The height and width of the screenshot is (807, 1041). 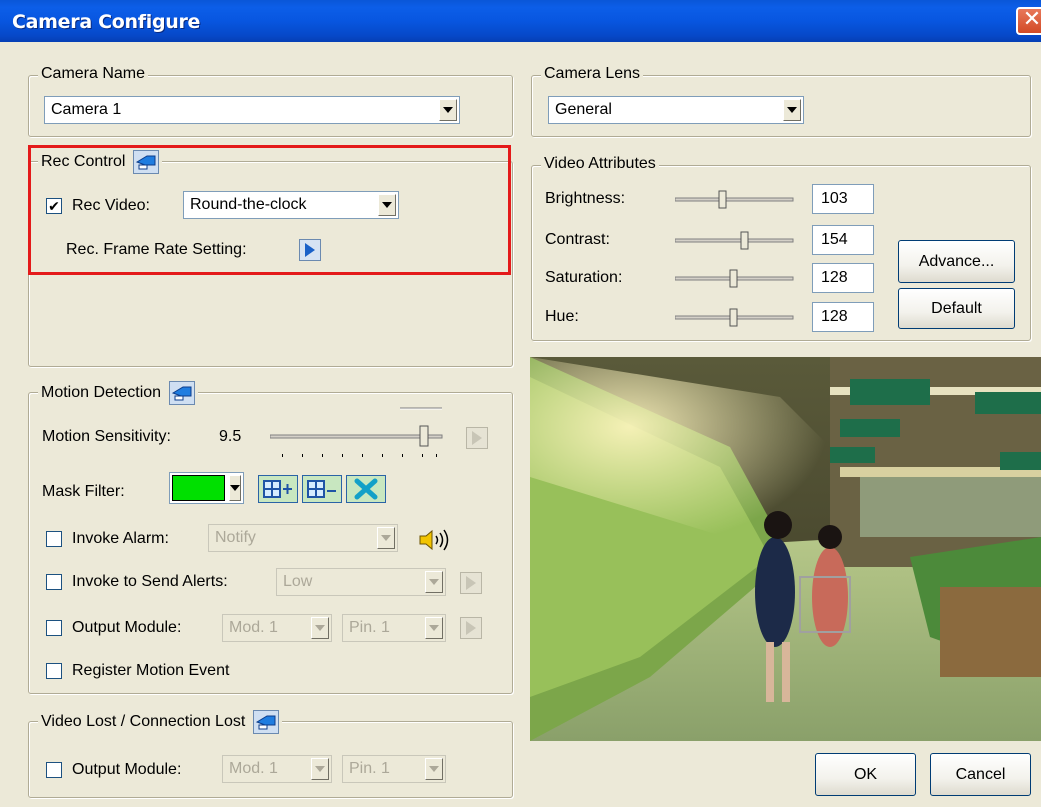 I want to click on motion-sensitivity-slider, so click(x=359, y=430).